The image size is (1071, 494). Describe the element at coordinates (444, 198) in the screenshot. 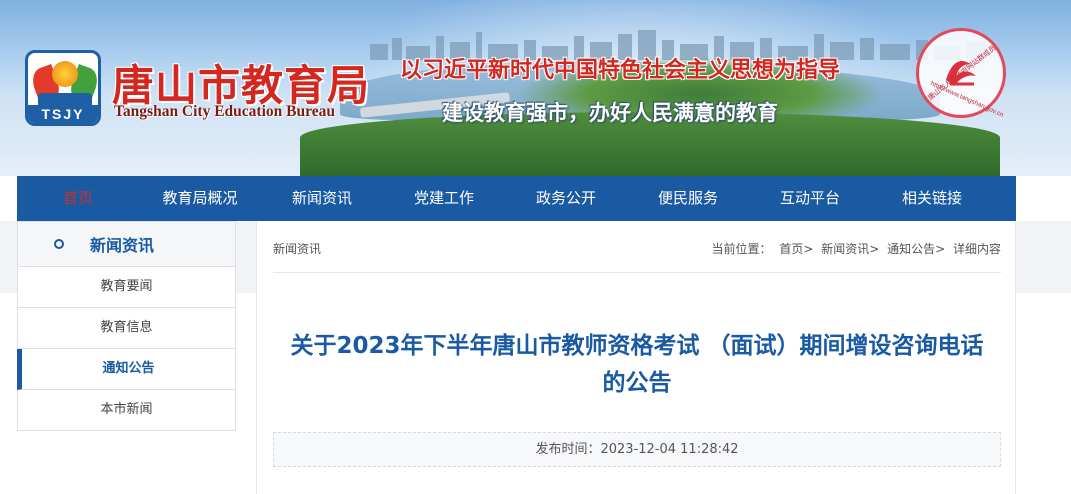

I see `nav-item-party-building: 党建工作` at that location.